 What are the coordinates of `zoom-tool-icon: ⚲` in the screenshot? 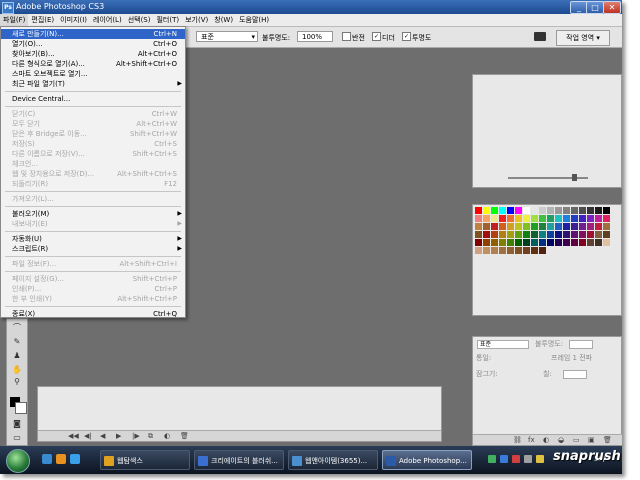 It's located at (17, 382).